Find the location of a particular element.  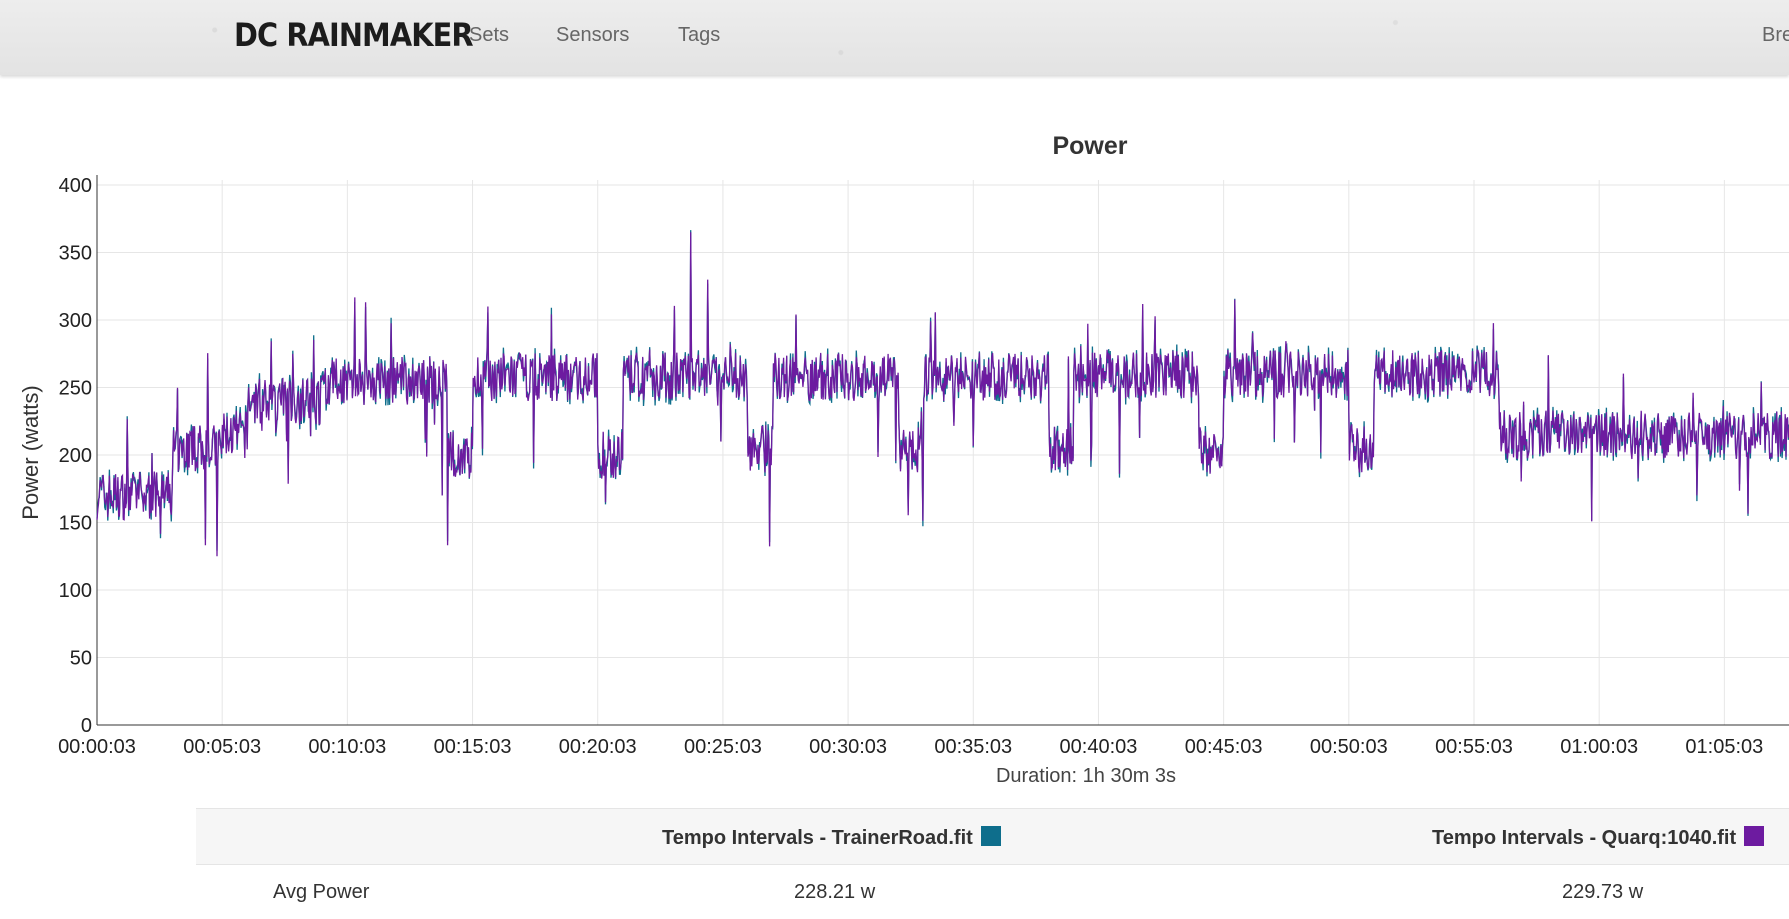

nav-link-sets: Sets is located at coordinates (489, 35).